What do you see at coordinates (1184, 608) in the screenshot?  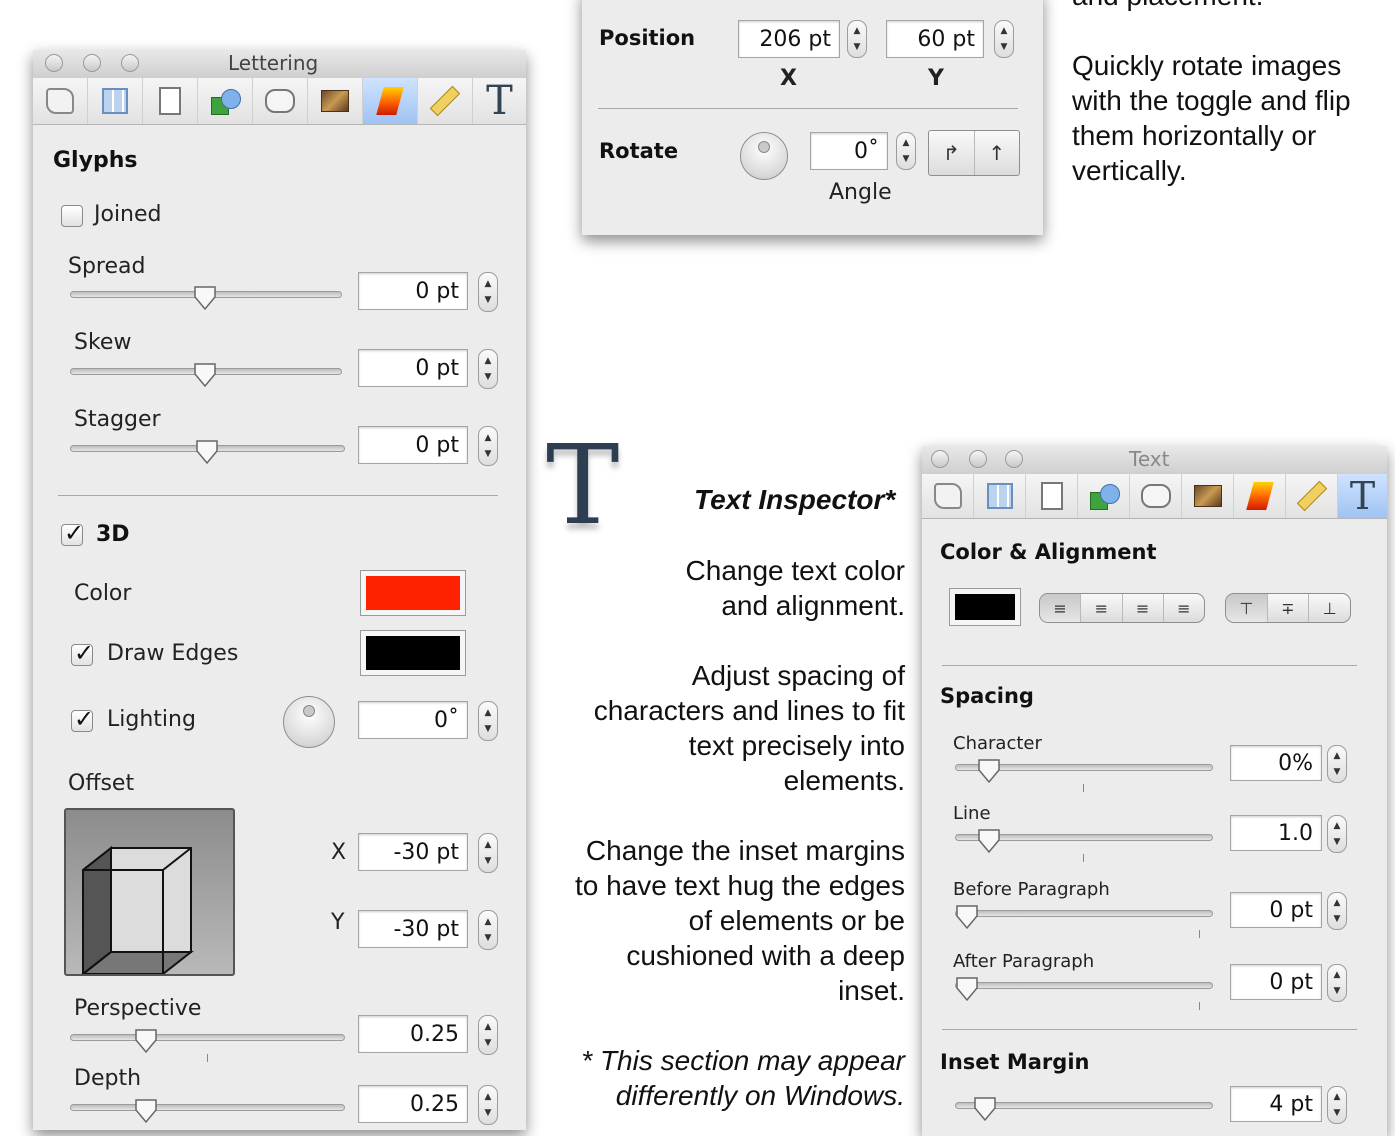 I see `align-justify-button: ≡` at bounding box center [1184, 608].